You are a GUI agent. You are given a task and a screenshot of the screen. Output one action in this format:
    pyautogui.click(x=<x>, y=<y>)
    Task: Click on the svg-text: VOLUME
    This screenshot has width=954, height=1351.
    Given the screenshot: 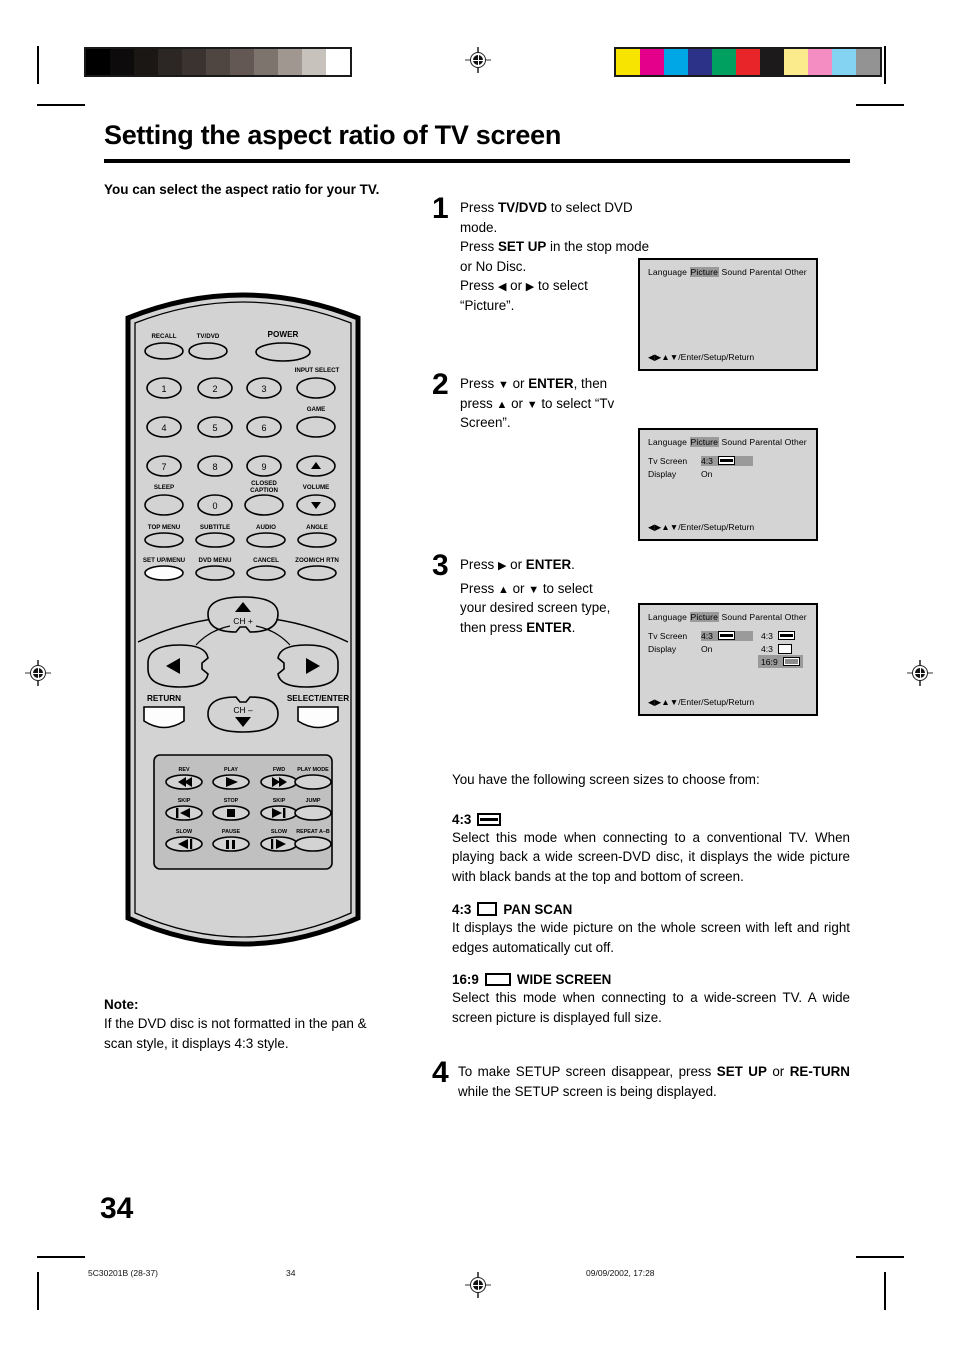 What is the action you would take?
    pyautogui.click(x=316, y=487)
    